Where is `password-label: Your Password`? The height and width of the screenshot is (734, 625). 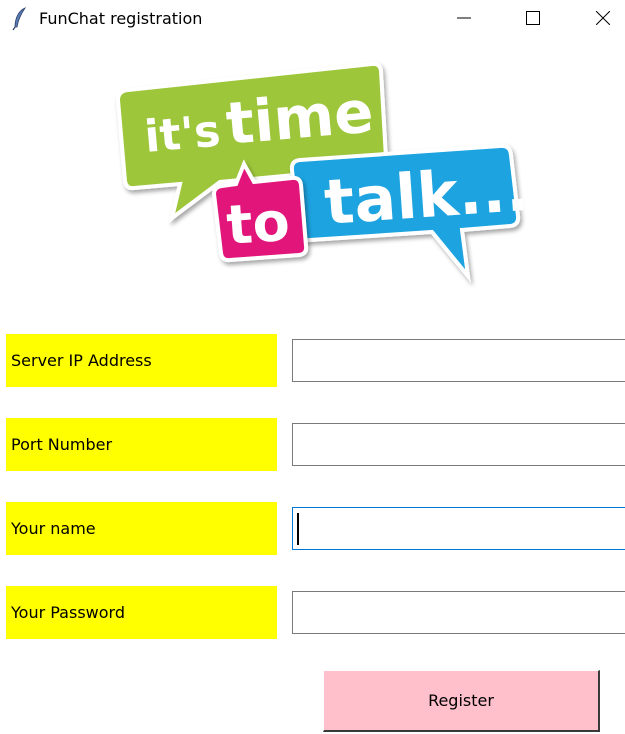
password-label: Your Password is located at coordinates (68, 612).